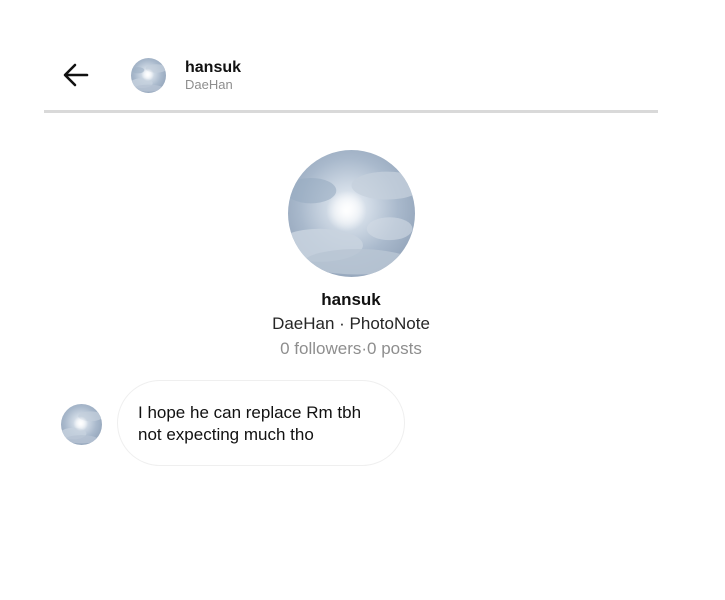  Describe the element at coordinates (351, 323) in the screenshot. I see `profile-meta: DaeHan · PhotoNote` at that location.